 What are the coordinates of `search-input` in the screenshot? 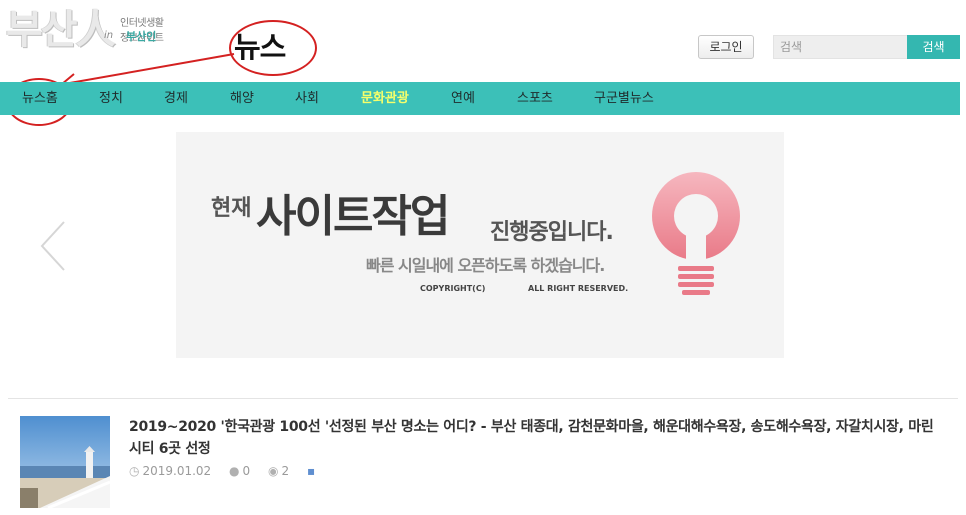 It's located at (840, 47).